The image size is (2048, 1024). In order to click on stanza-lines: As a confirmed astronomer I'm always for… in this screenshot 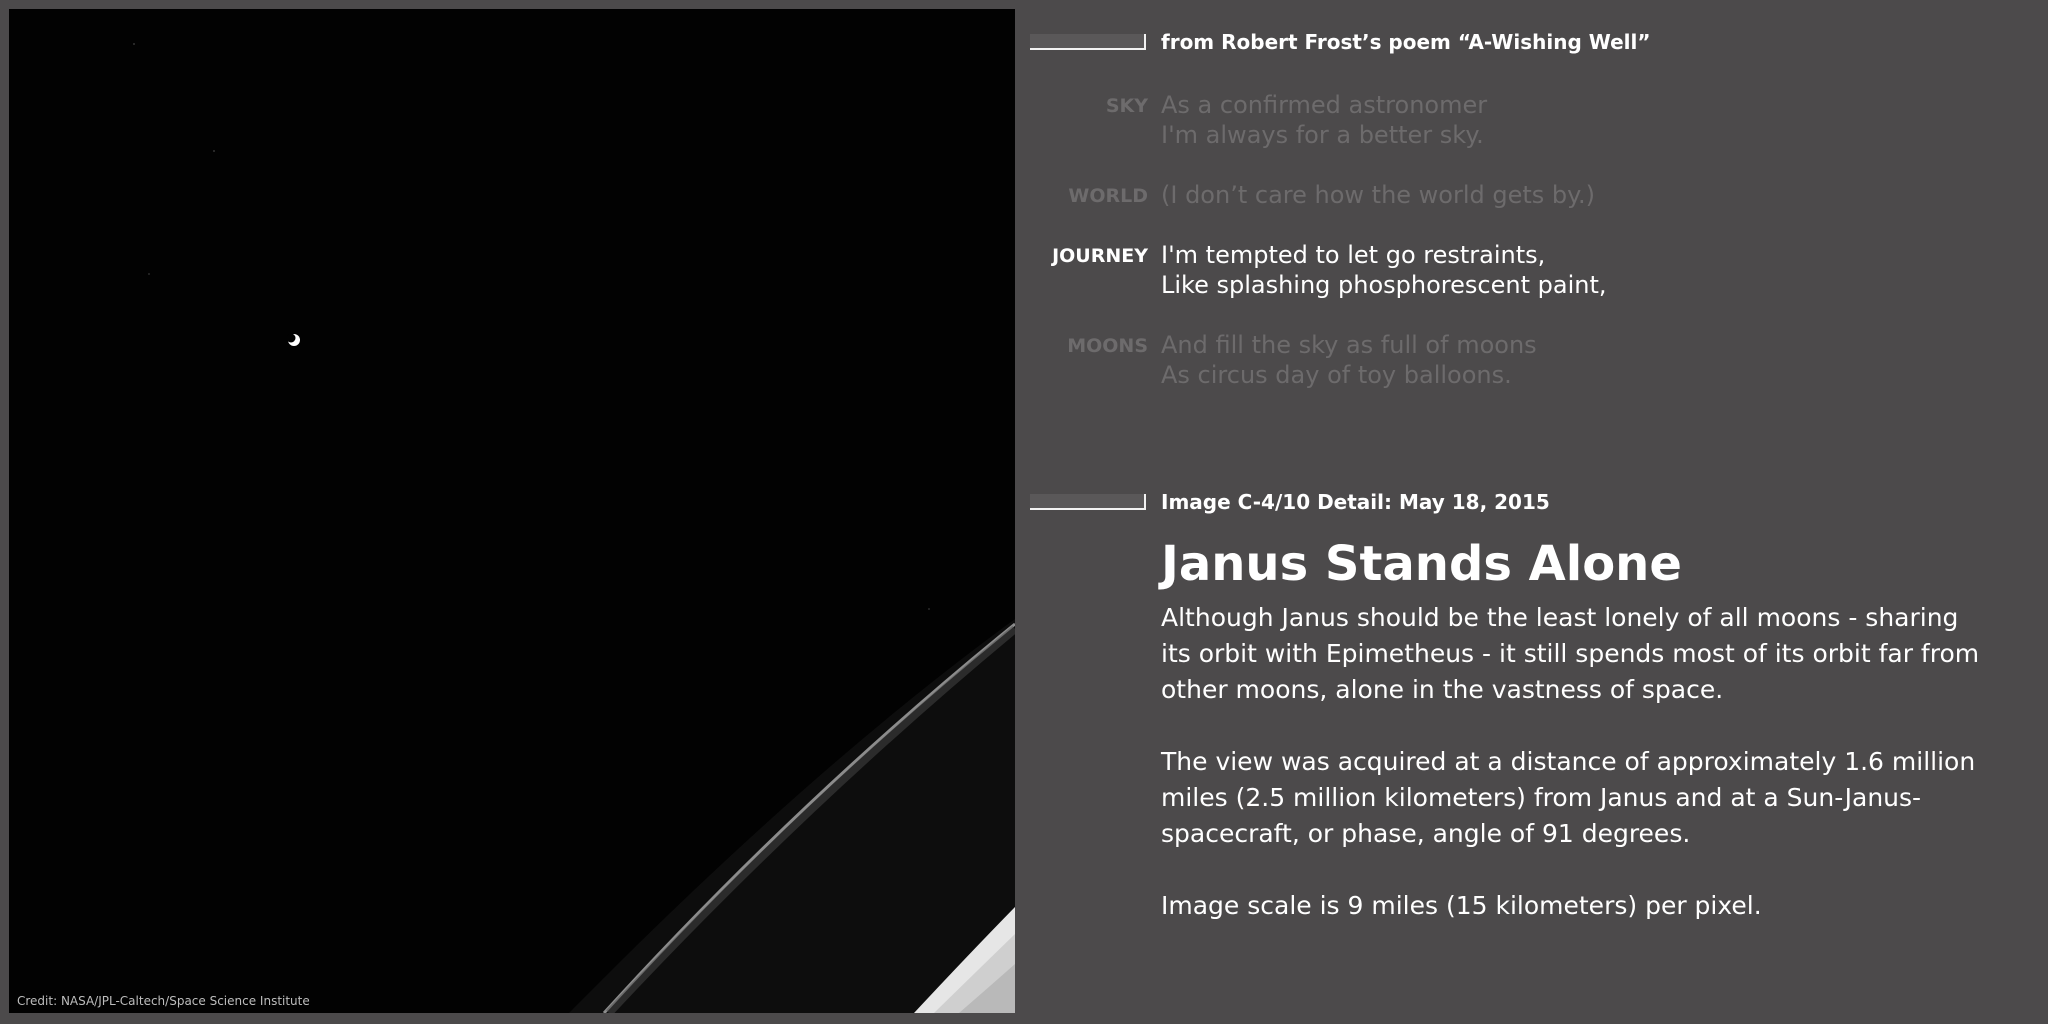, I will do `click(1324, 120)`.